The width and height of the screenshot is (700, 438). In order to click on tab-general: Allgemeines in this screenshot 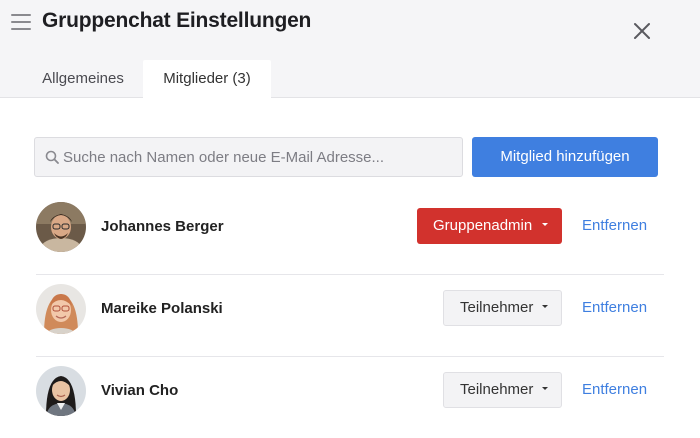, I will do `click(83, 79)`.